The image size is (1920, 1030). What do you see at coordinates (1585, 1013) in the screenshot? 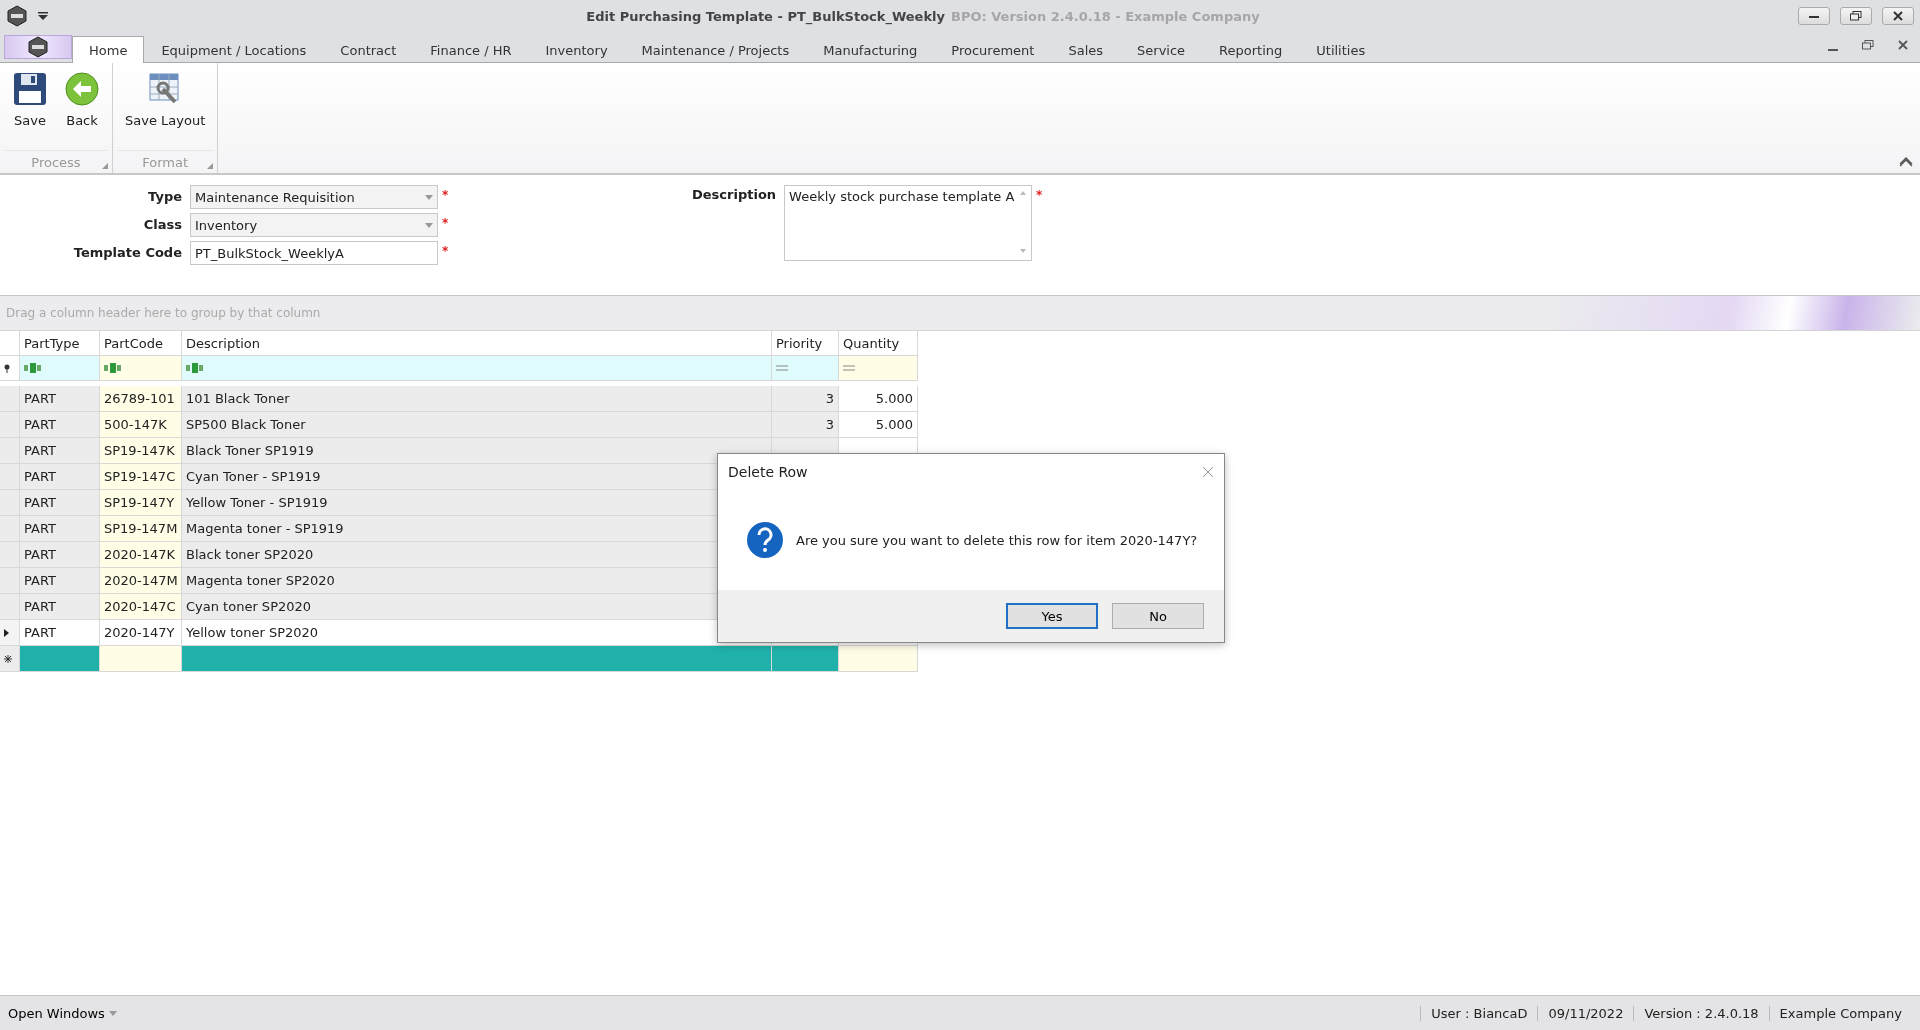
I see `status-item: 09/11/2022` at bounding box center [1585, 1013].